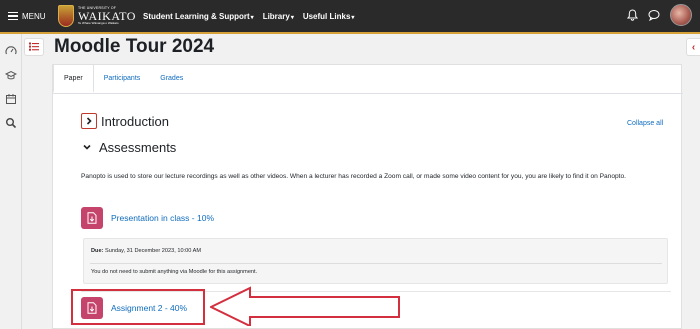 The width and height of the screenshot is (700, 329). I want to click on user-tools, so click(659, 15).